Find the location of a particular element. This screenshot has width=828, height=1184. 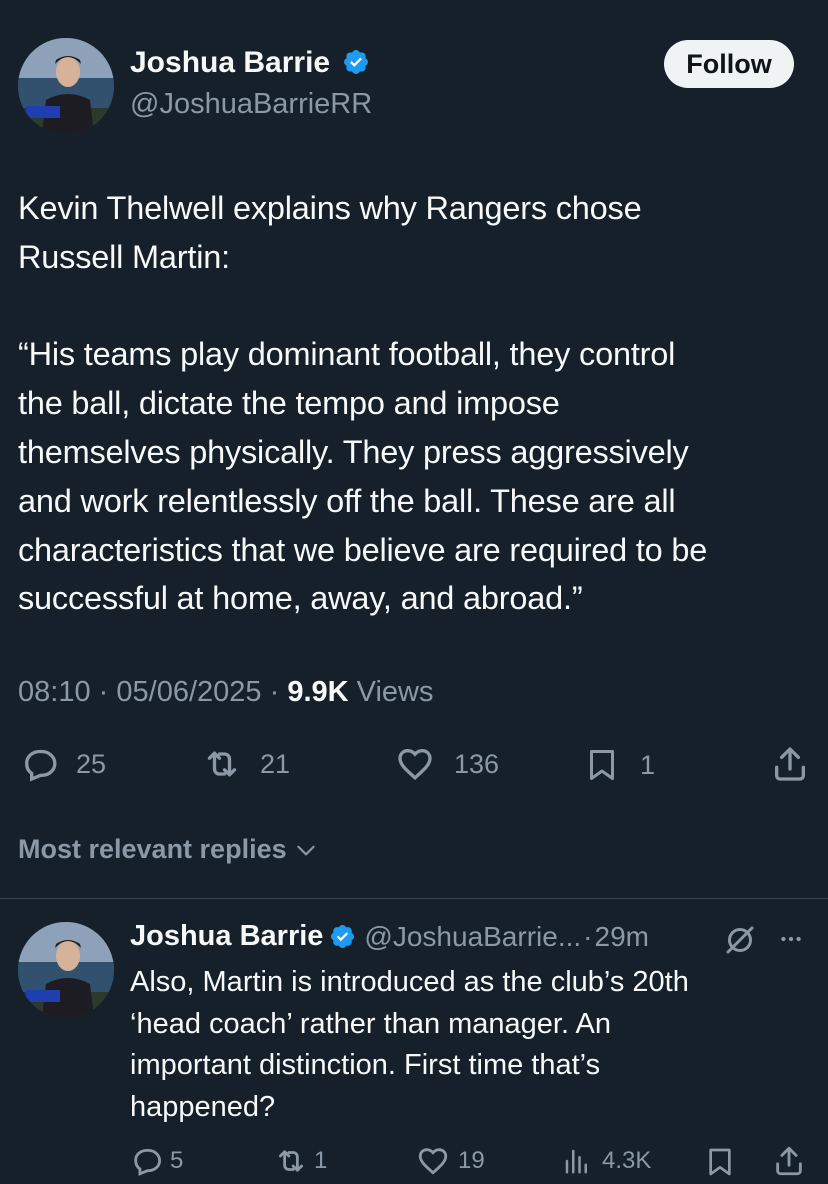

reply-count: 25 is located at coordinates (91, 763).